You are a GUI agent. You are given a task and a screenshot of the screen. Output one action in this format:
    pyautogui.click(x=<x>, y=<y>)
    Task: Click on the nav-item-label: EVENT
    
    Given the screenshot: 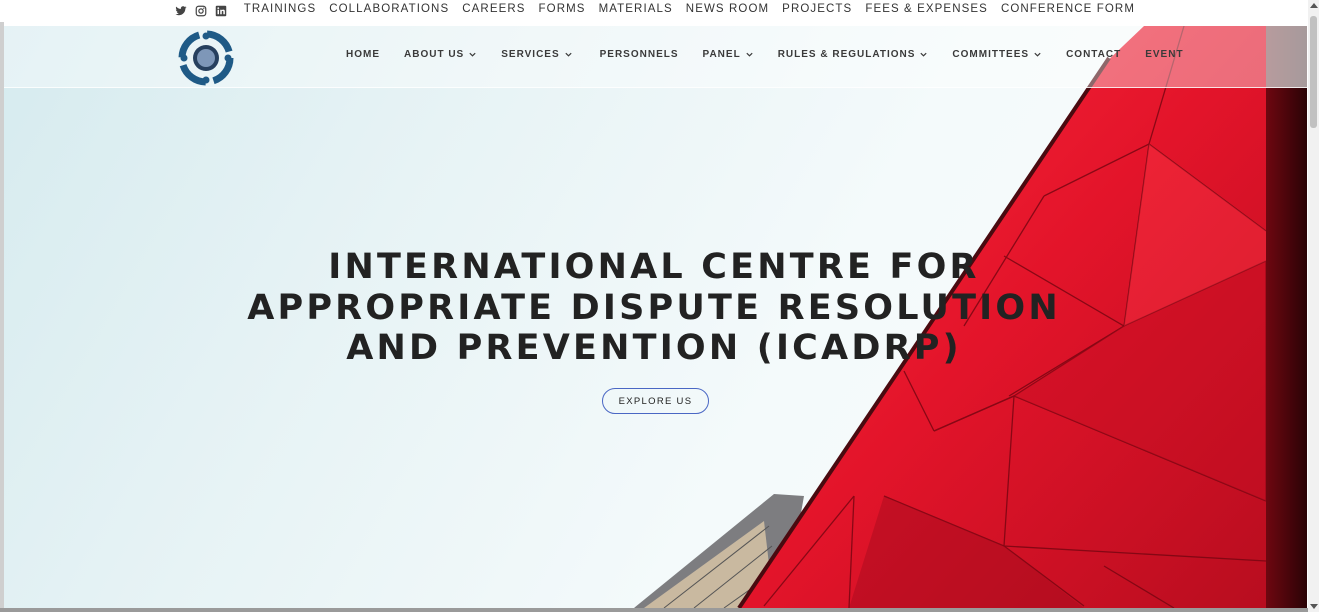 What is the action you would take?
    pyautogui.click(x=1164, y=54)
    